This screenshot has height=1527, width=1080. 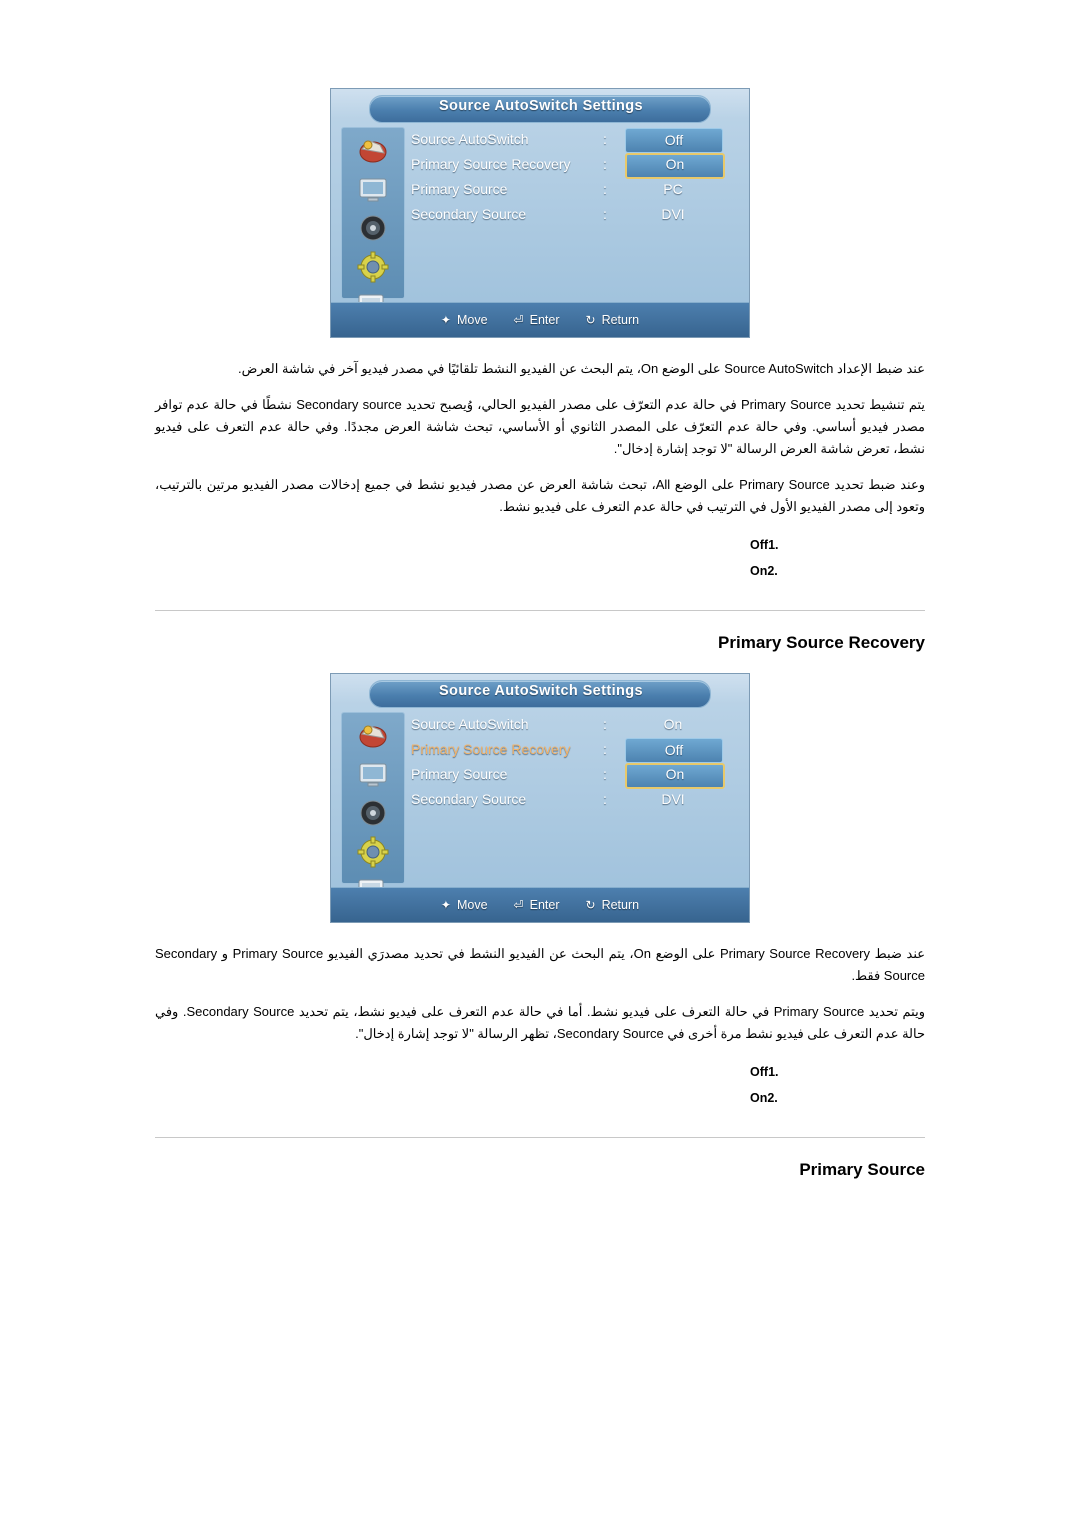 What do you see at coordinates (673, 189) in the screenshot?
I see `osd-row-value: PC` at bounding box center [673, 189].